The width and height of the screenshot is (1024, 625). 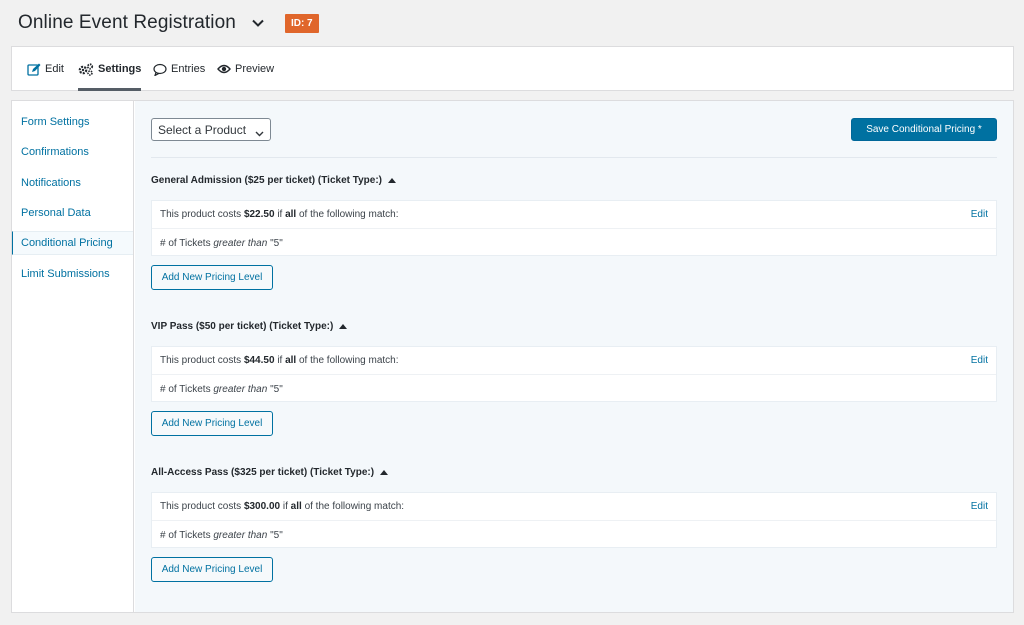 I want to click on form-id-badge: ID: 7, so click(x=301, y=23).